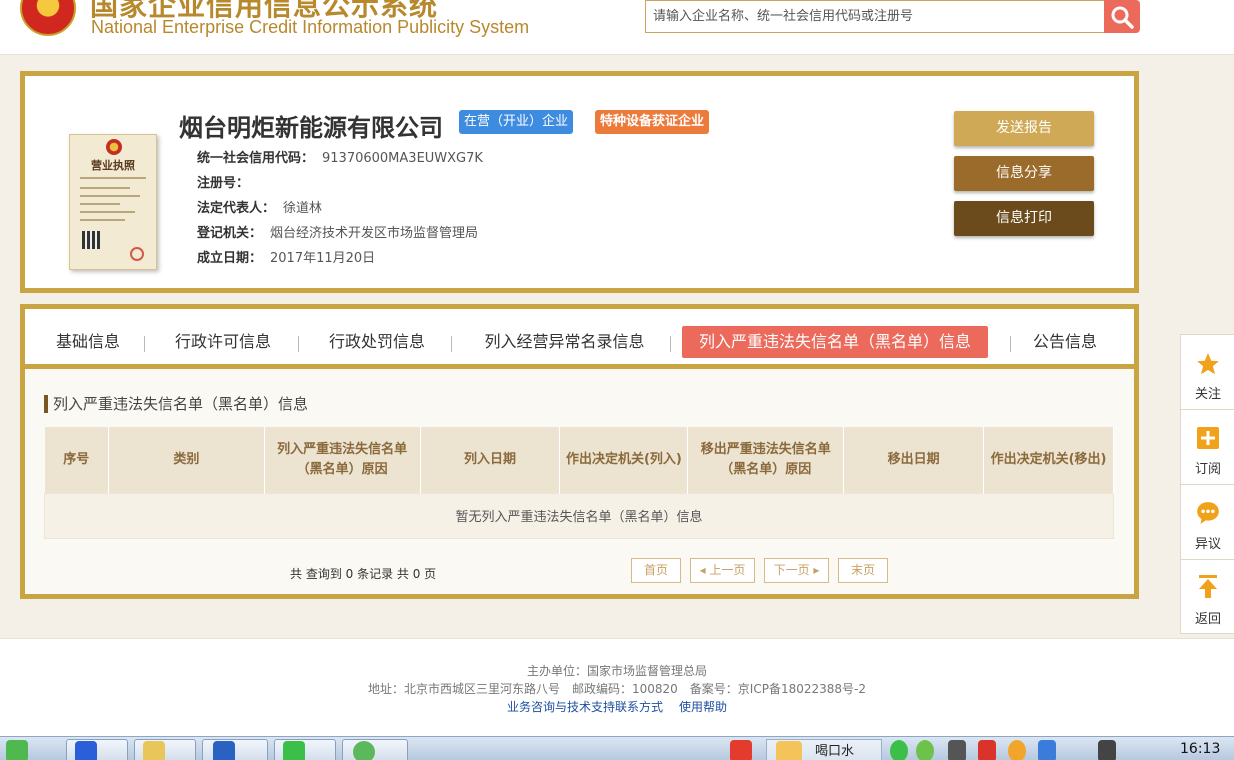 The image size is (1234, 760). What do you see at coordinates (516, 122) in the screenshot?
I see `status-badge: 在营（开业）企业` at bounding box center [516, 122].